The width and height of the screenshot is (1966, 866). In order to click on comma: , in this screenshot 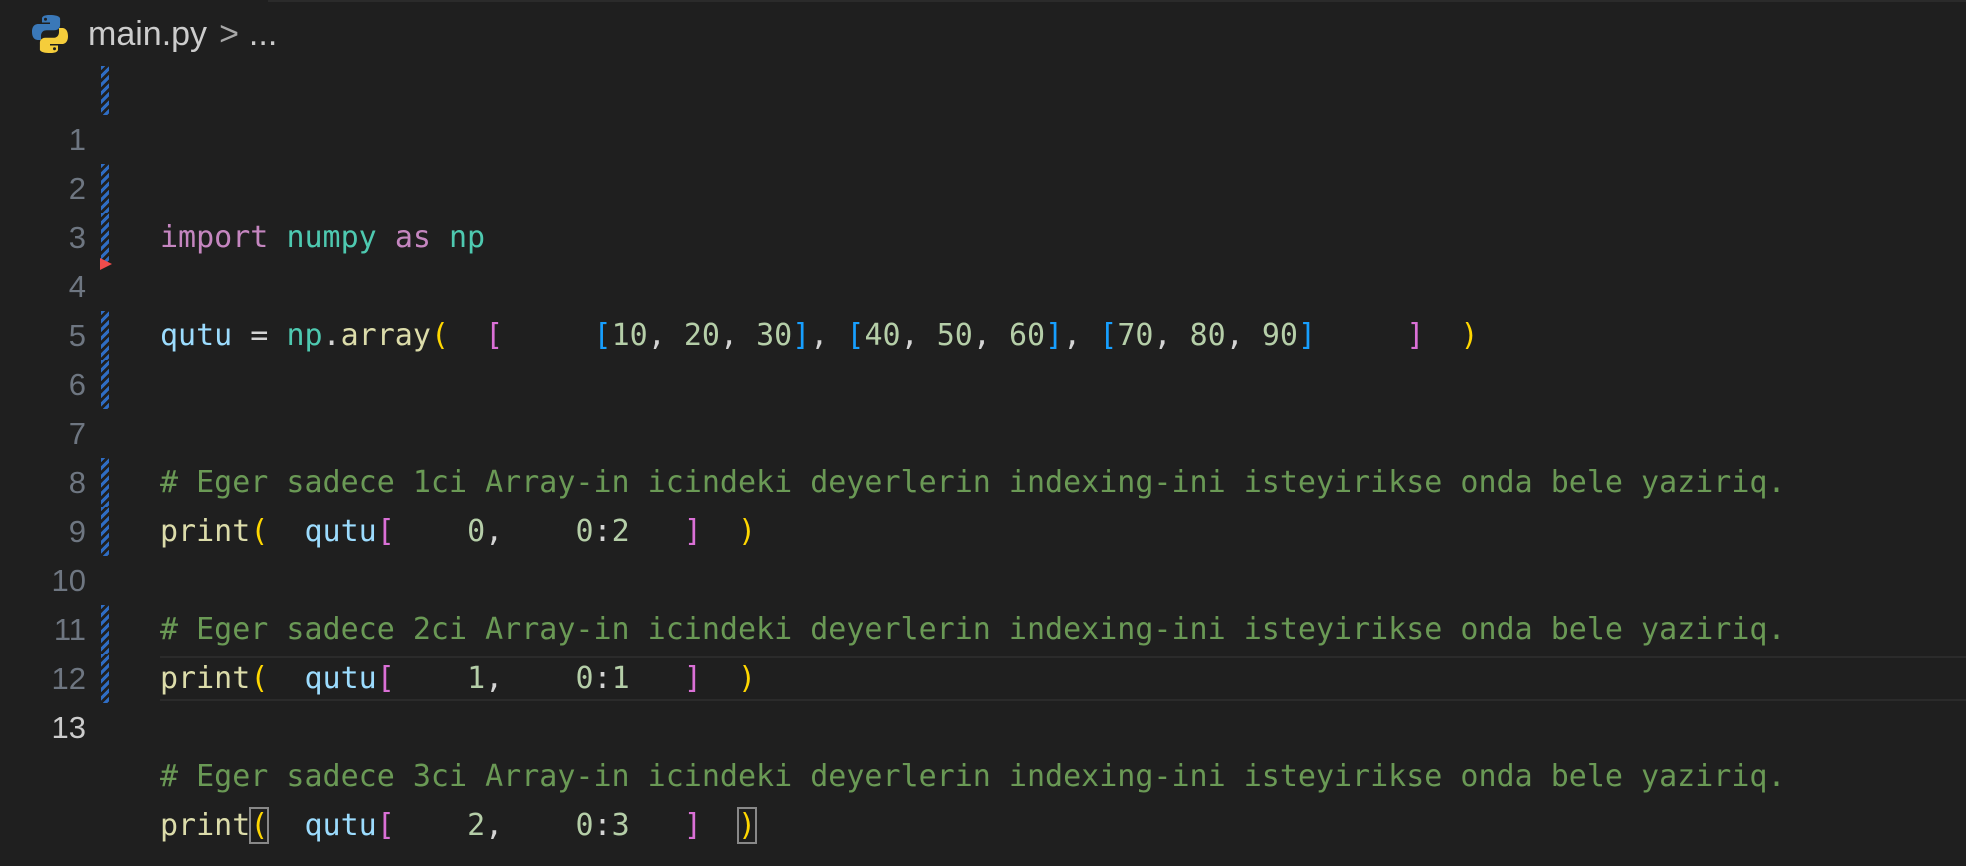, I will do `click(494, 825)`.